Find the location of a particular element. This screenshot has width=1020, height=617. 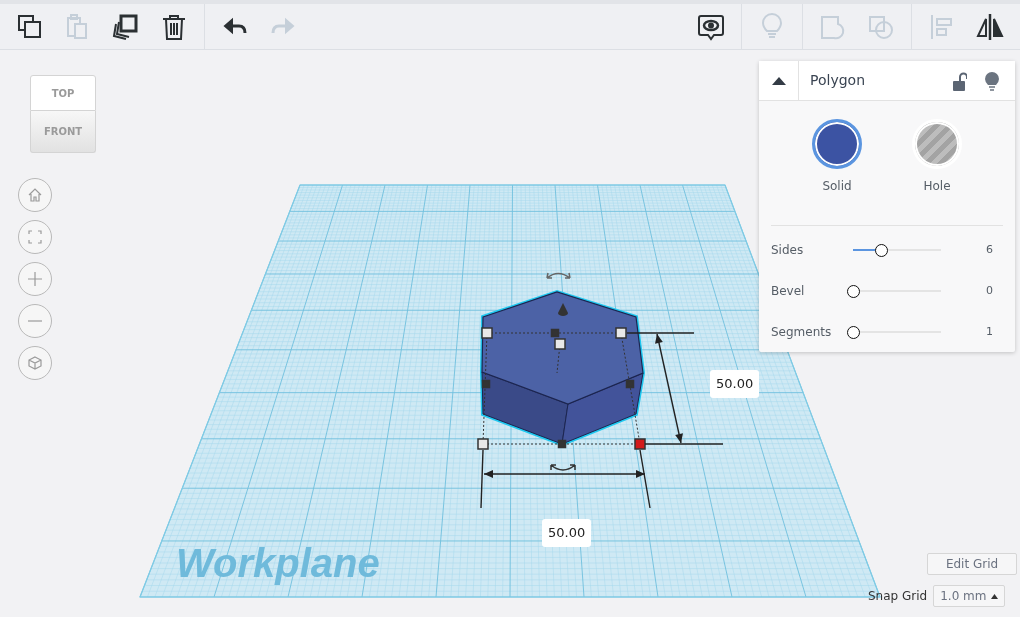

color-swatch is located at coordinates (837, 144).